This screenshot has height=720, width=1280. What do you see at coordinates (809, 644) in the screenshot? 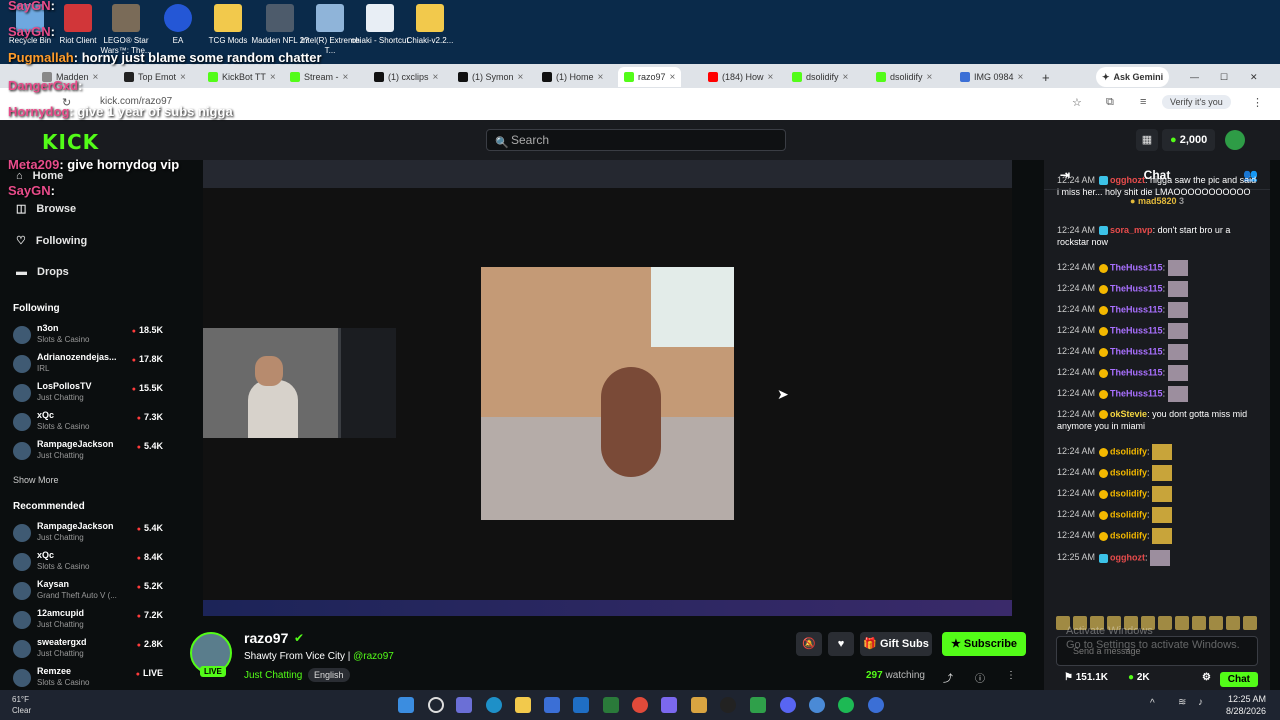
I see `notifications-off-icon: 🔕` at bounding box center [809, 644].